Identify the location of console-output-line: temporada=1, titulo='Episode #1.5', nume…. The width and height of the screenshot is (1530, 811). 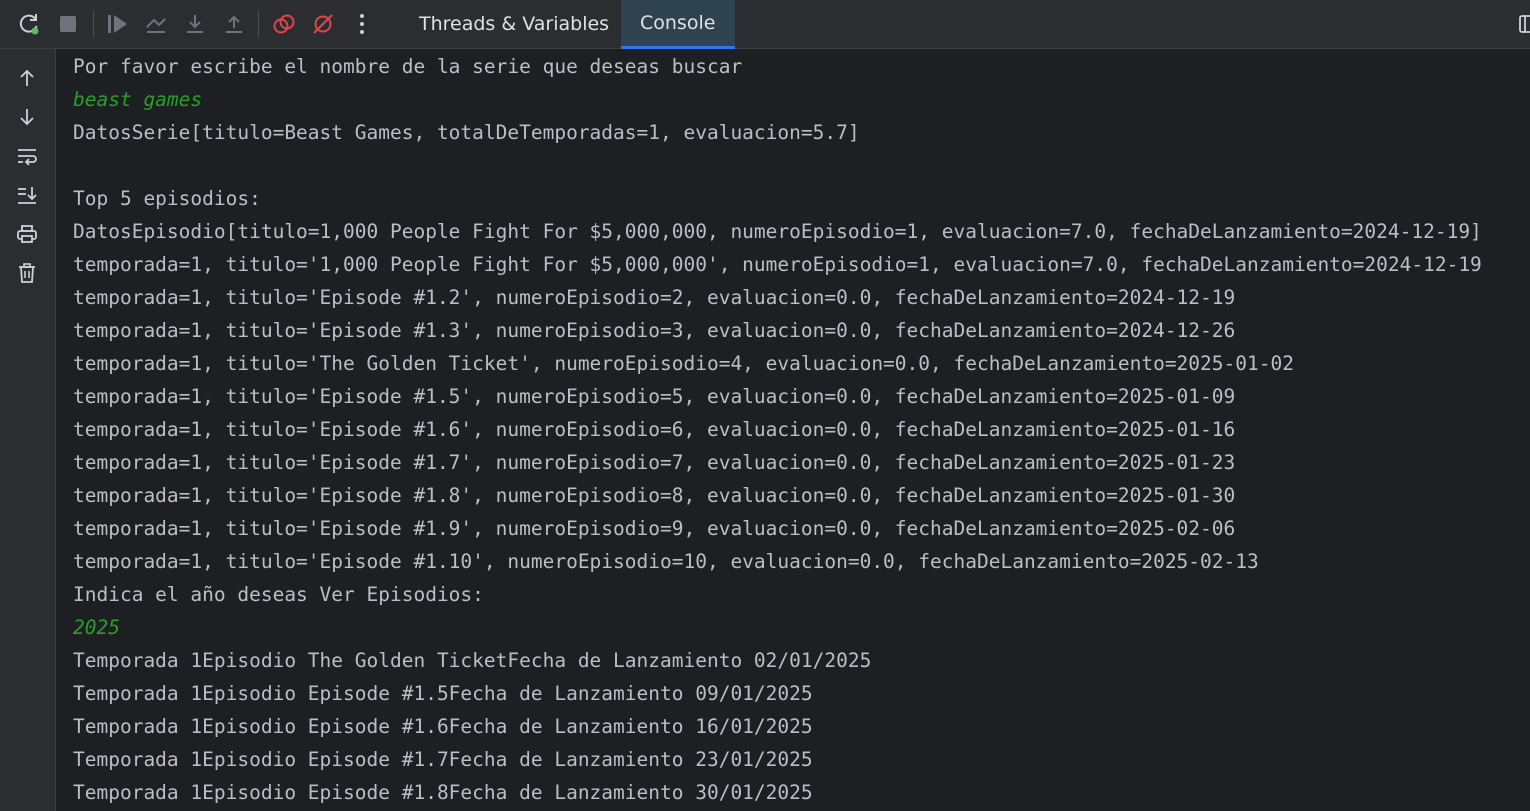
(654, 396).